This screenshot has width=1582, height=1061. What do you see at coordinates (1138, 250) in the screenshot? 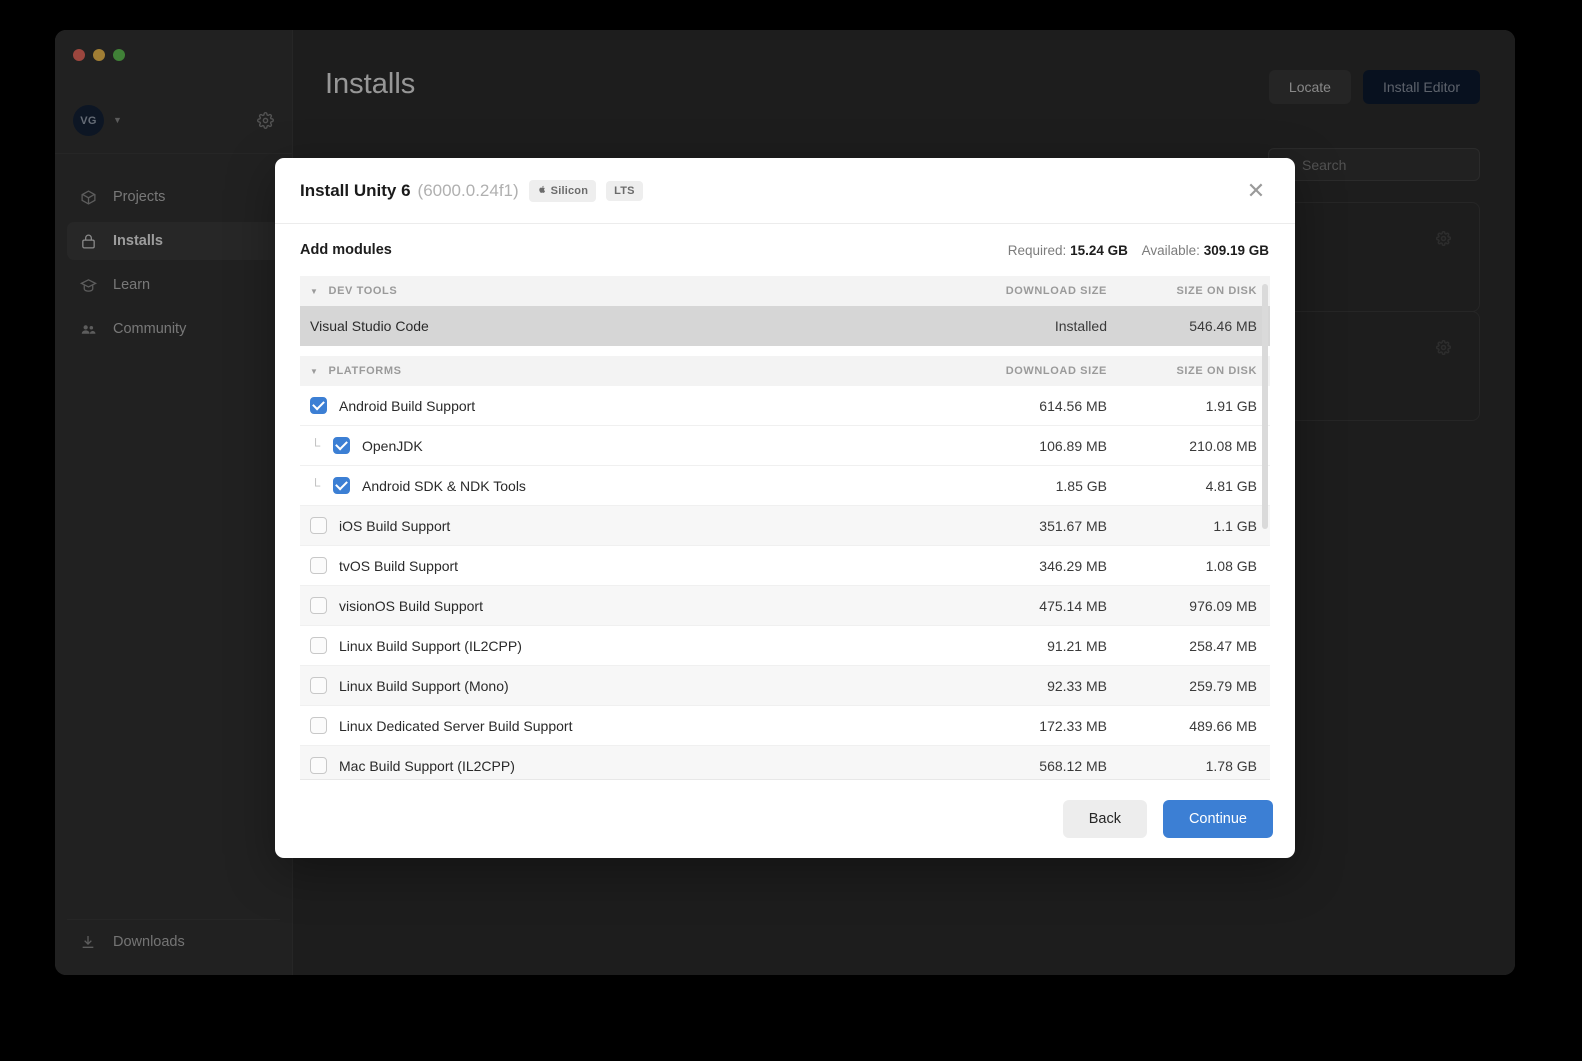
I see `capacity-summary: Required: 15.24 GB Available: 309.19 GB` at bounding box center [1138, 250].